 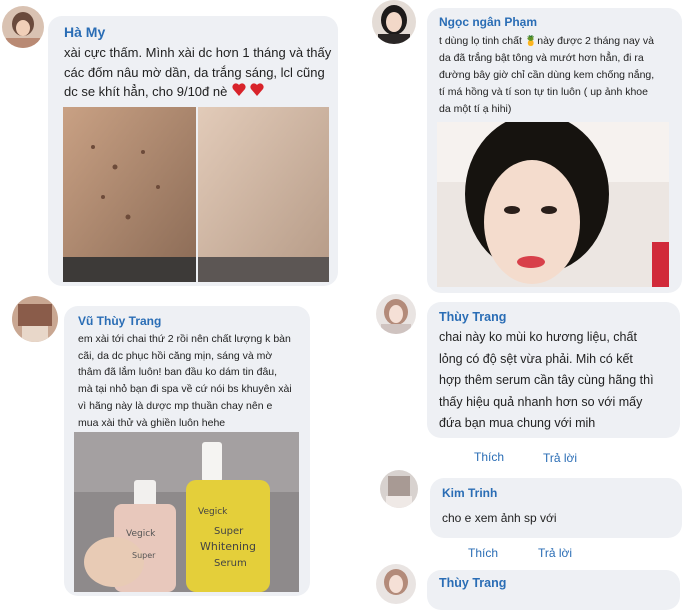 I want to click on skin-before-photo, so click(x=129, y=194).